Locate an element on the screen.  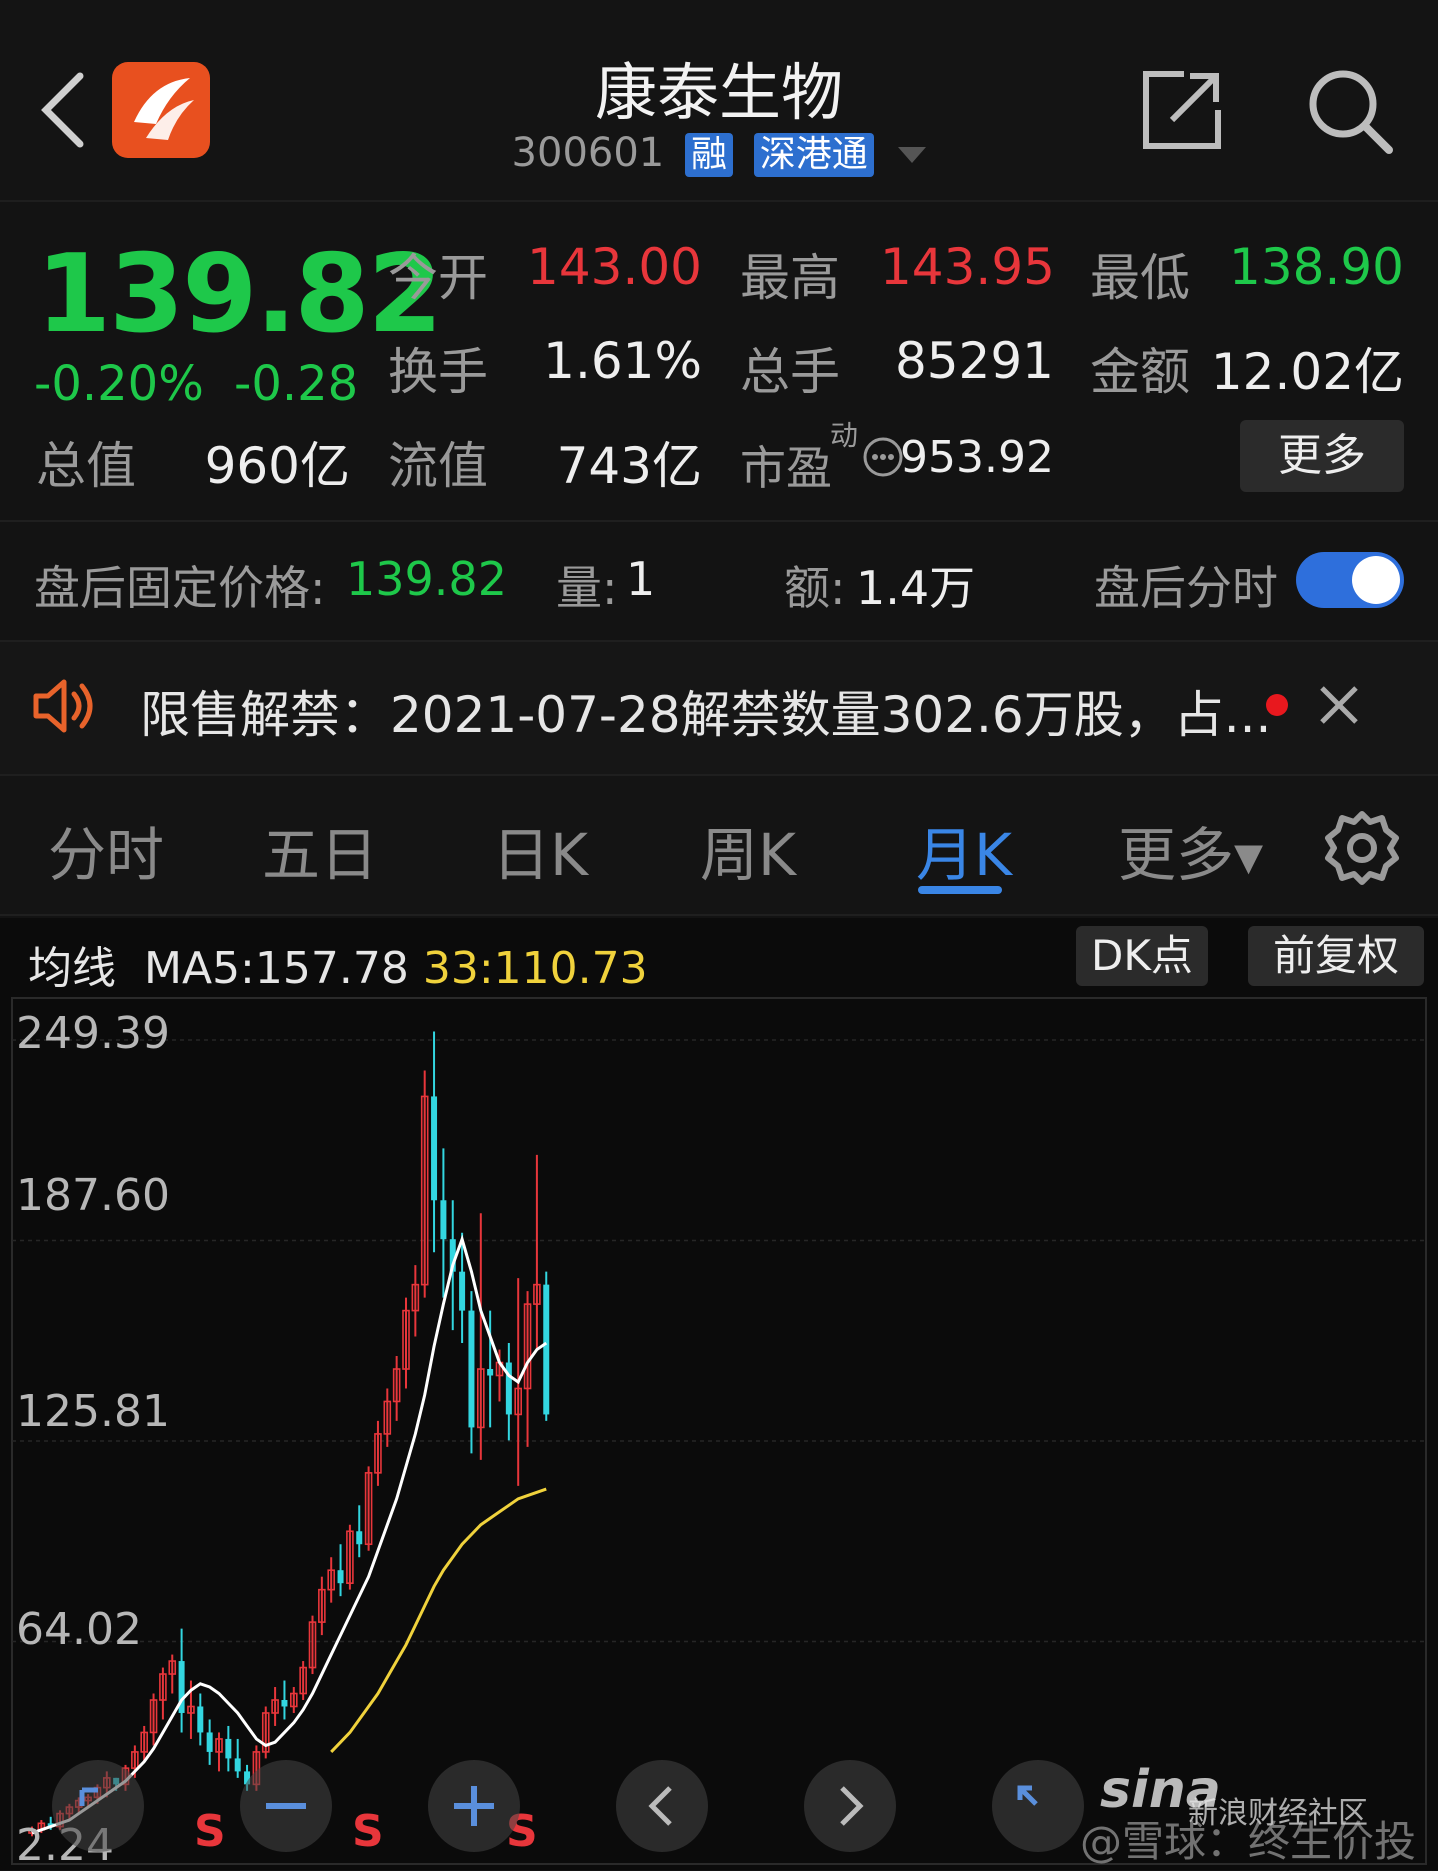
xueqiu-watermark: @雪球：终生价投 is located at coordinates (1248, 1841).